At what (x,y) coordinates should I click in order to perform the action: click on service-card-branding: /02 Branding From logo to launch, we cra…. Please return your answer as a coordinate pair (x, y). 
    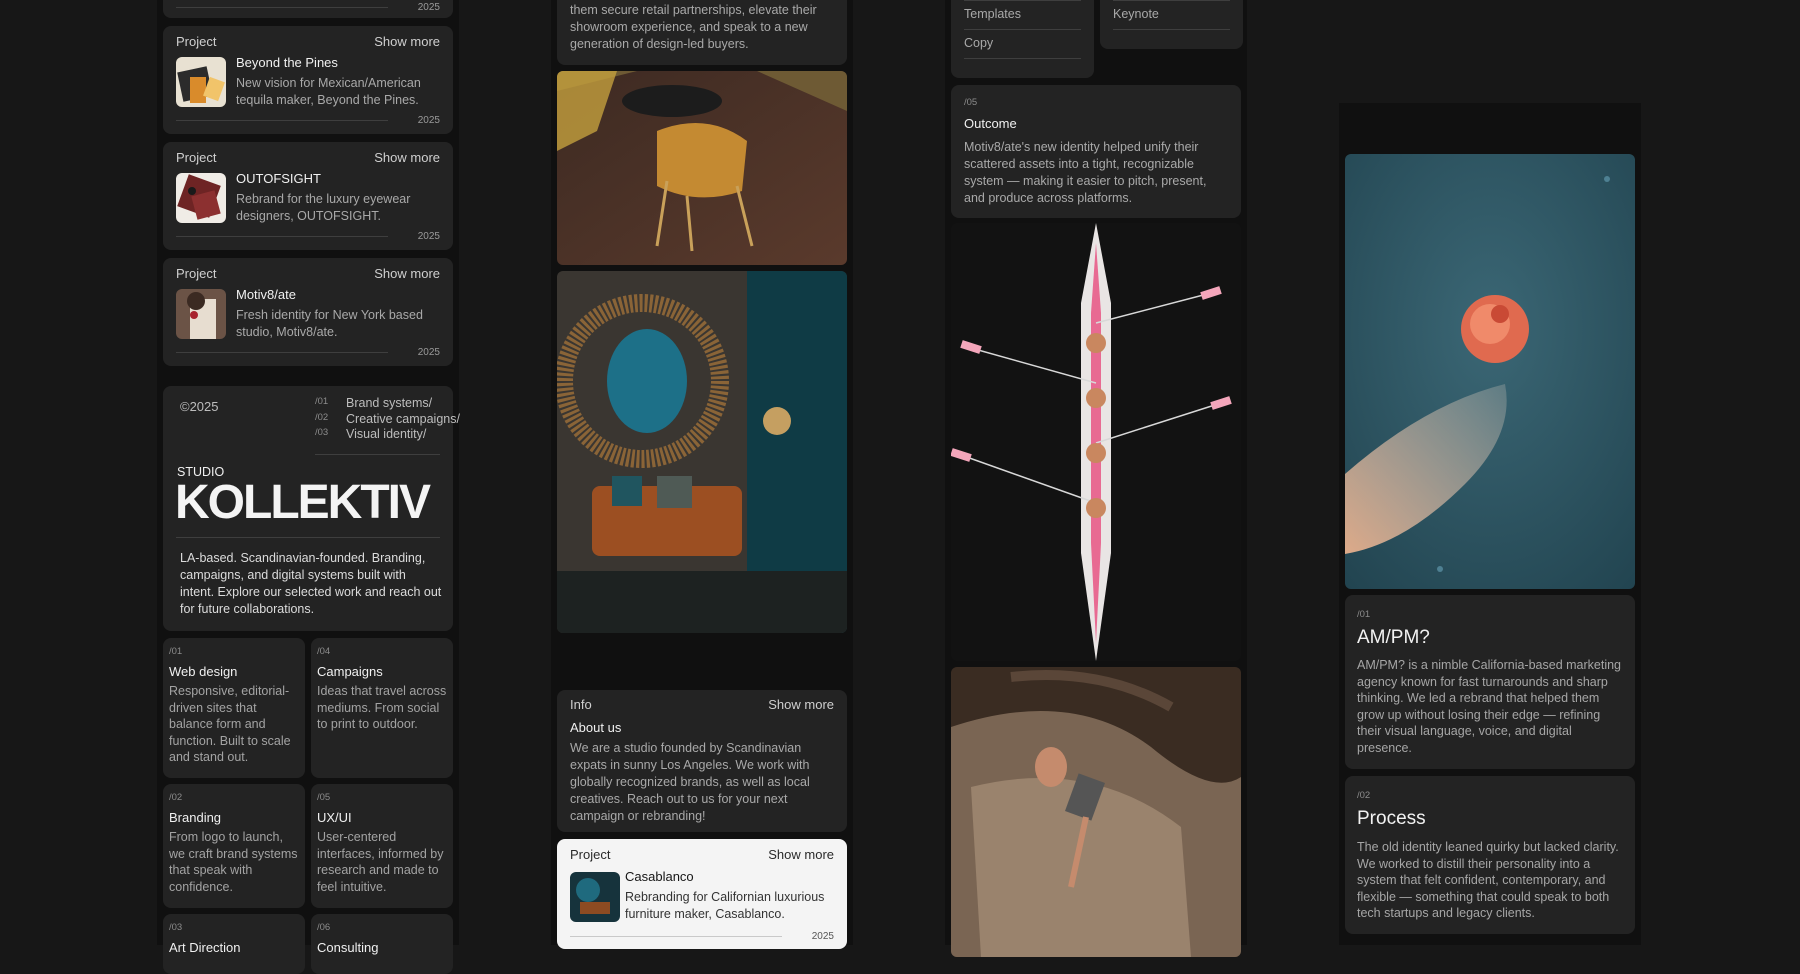
    Looking at the image, I should click on (234, 846).